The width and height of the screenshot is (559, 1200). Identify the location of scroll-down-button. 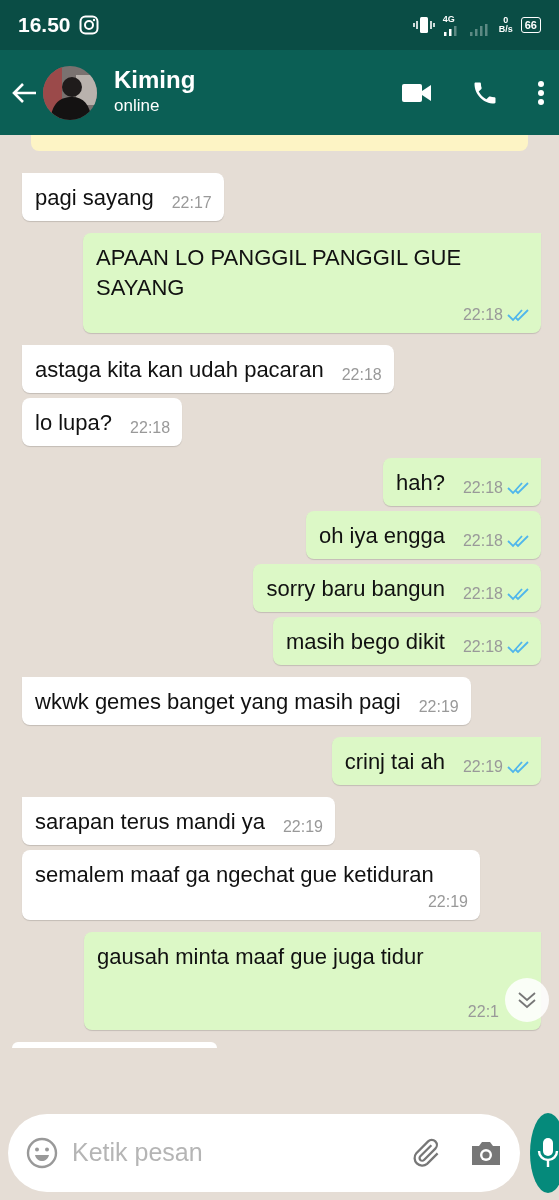
(527, 1000).